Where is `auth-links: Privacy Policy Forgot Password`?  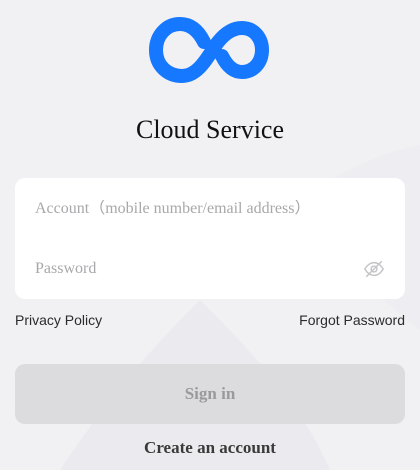 auth-links: Privacy Policy Forgot Password is located at coordinates (210, 322).